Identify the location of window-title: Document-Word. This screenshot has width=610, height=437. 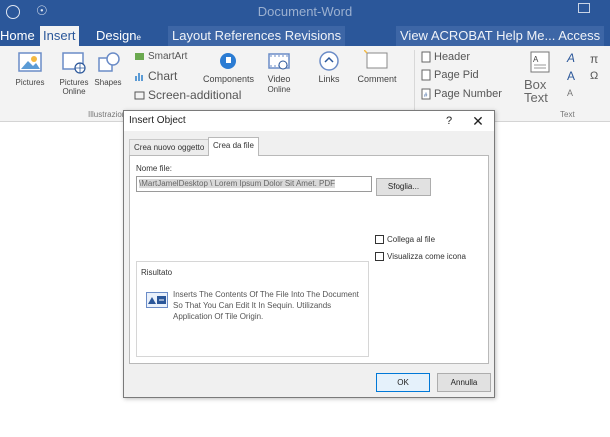
(305, 11).